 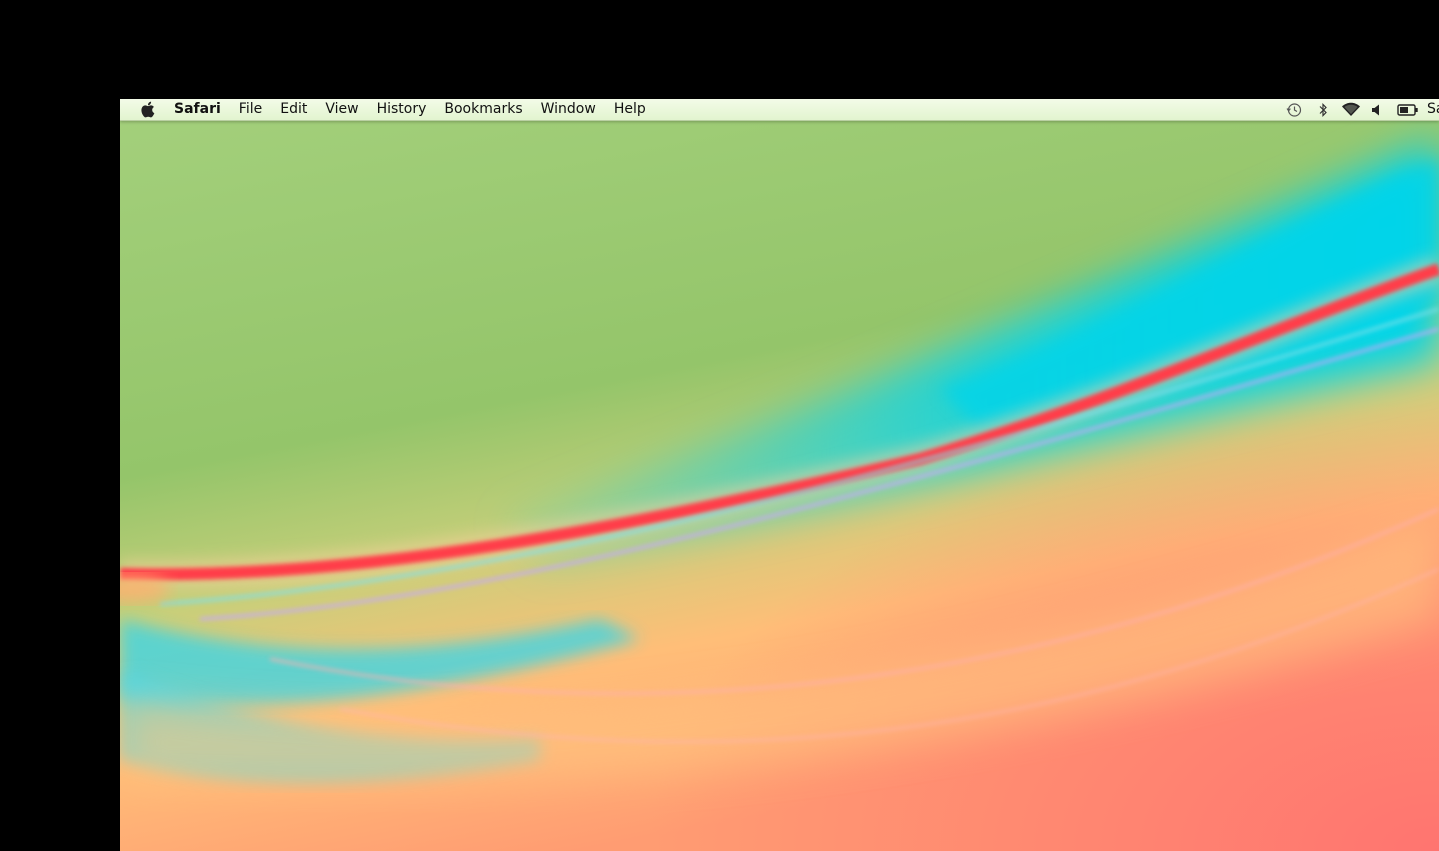 I want to click on battery-icon, so click(x=1408, y=109).